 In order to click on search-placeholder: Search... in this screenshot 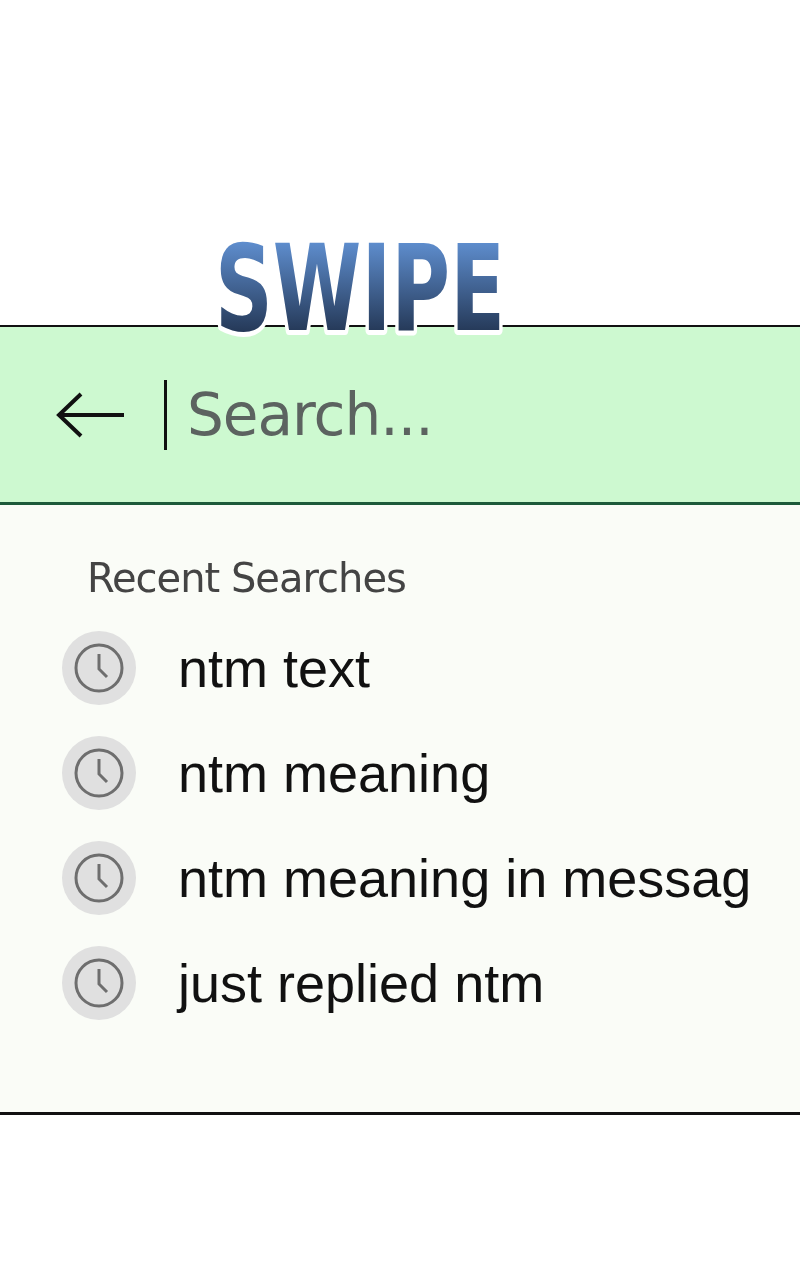, I will do `click(310, 414)`.